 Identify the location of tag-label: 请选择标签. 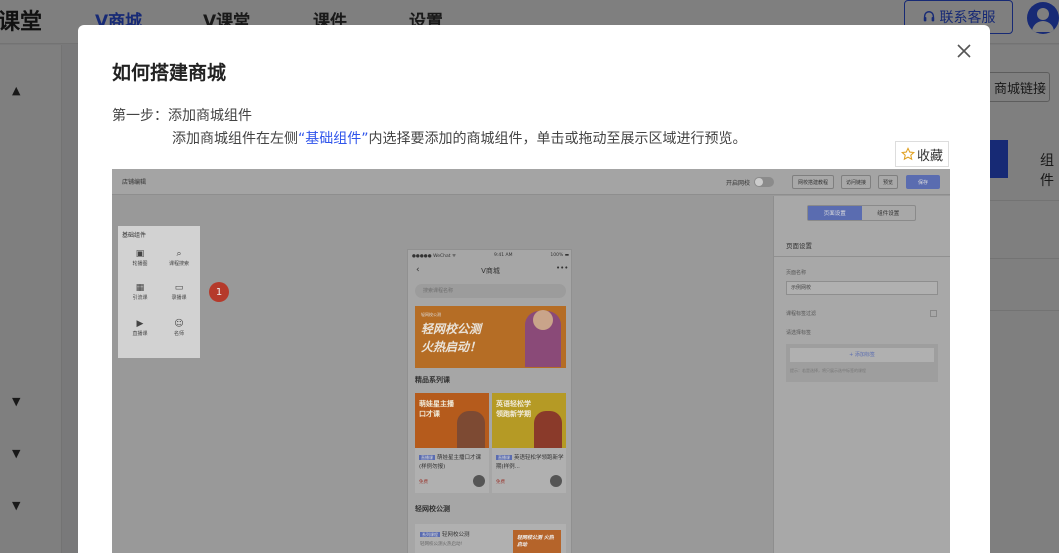
(799, 333).